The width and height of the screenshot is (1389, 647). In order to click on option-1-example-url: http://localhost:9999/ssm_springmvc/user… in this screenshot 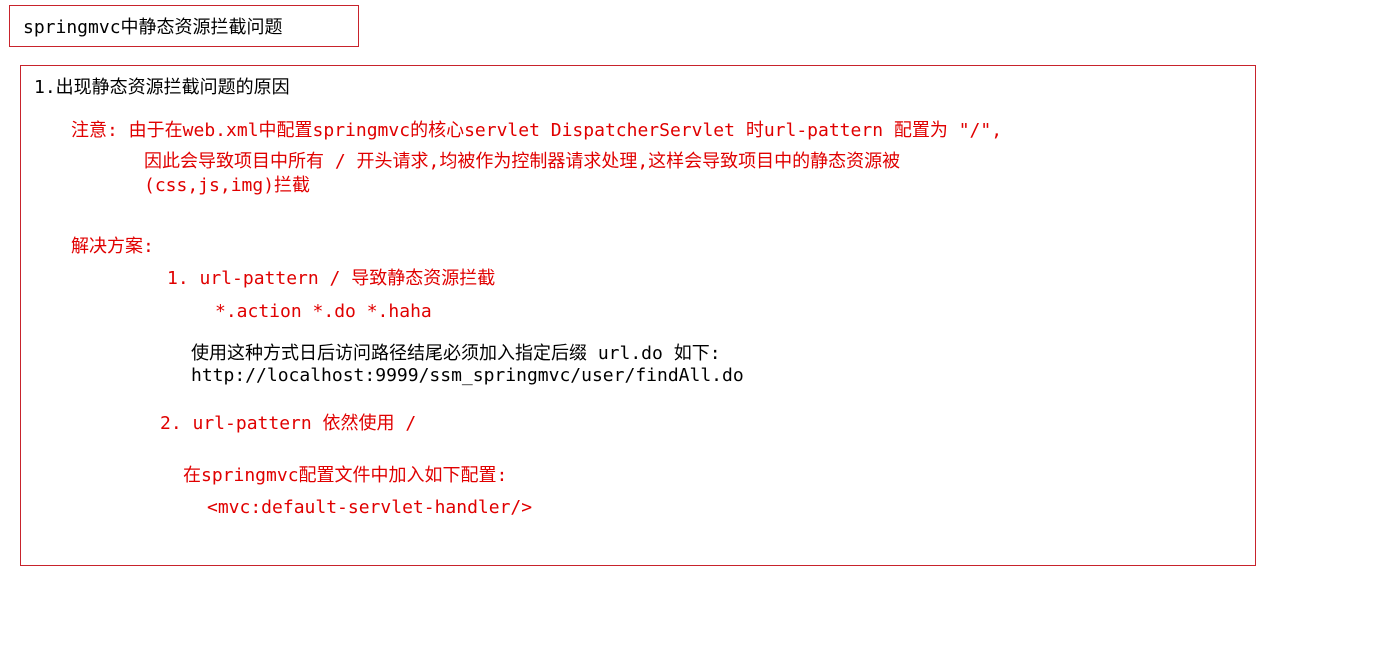, I will do `click(467, 375)`.